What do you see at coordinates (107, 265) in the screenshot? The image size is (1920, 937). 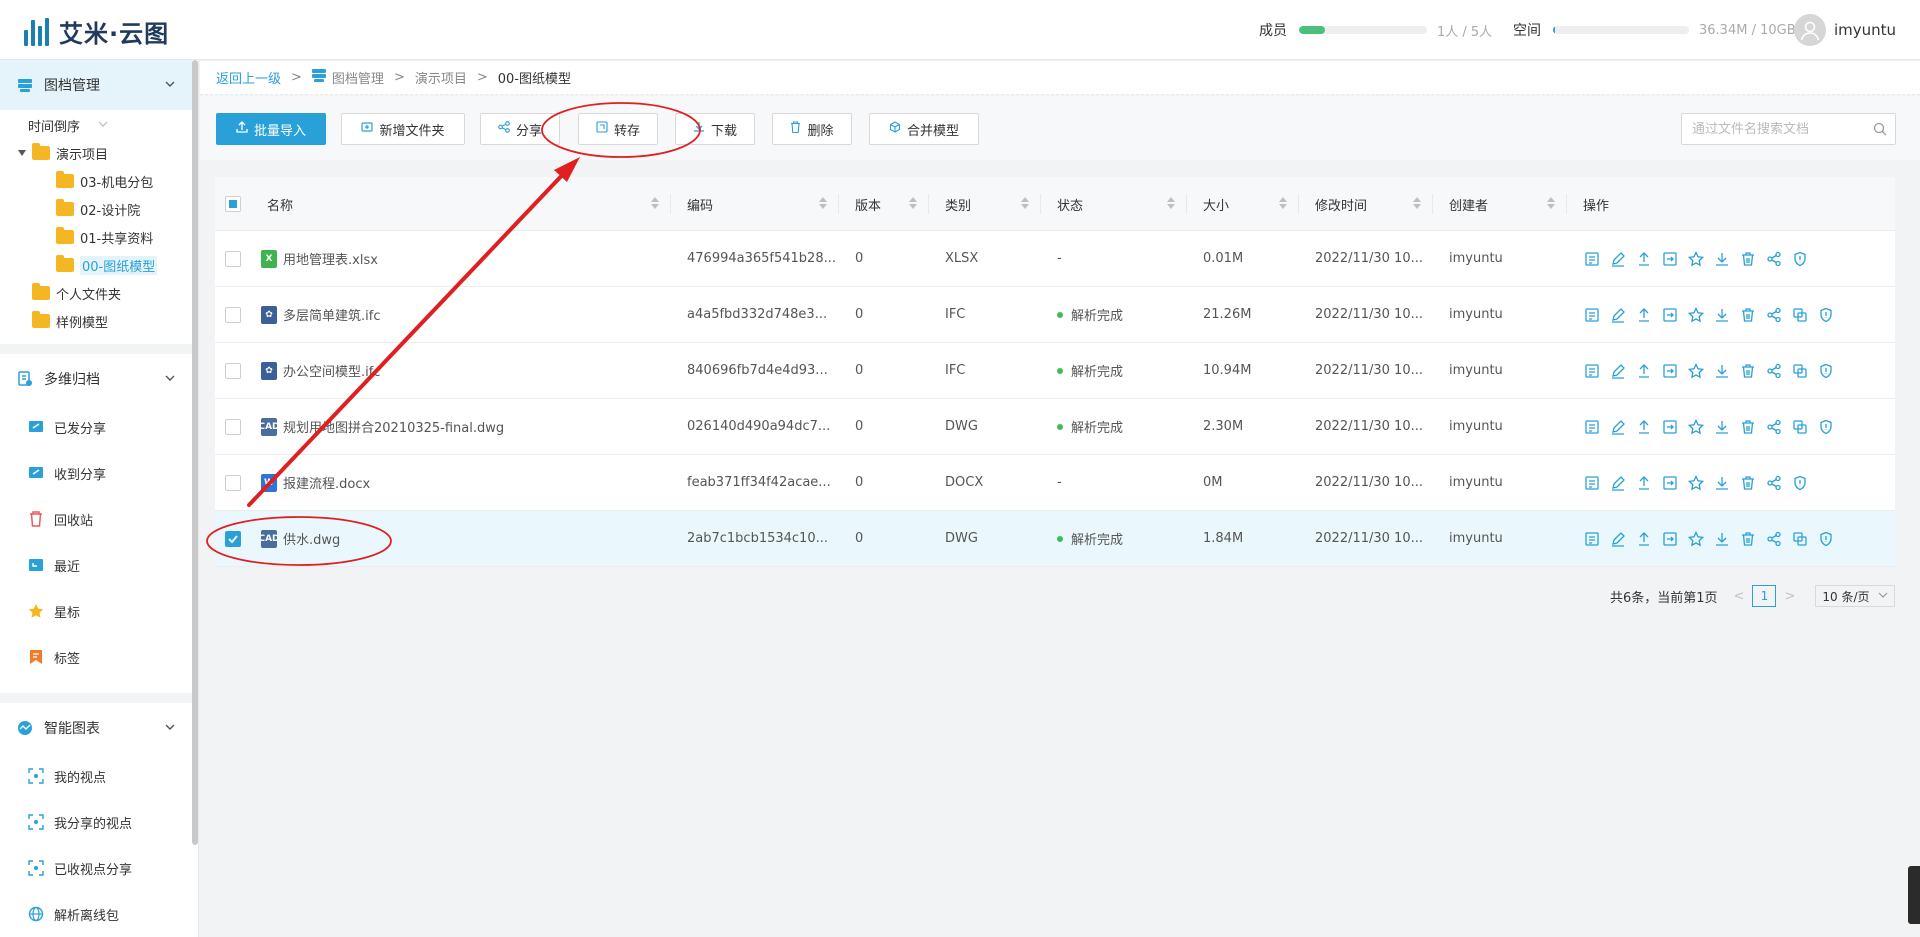 I see `tree-node-00: 00-图纸模型` at bounding box center [107, 265].